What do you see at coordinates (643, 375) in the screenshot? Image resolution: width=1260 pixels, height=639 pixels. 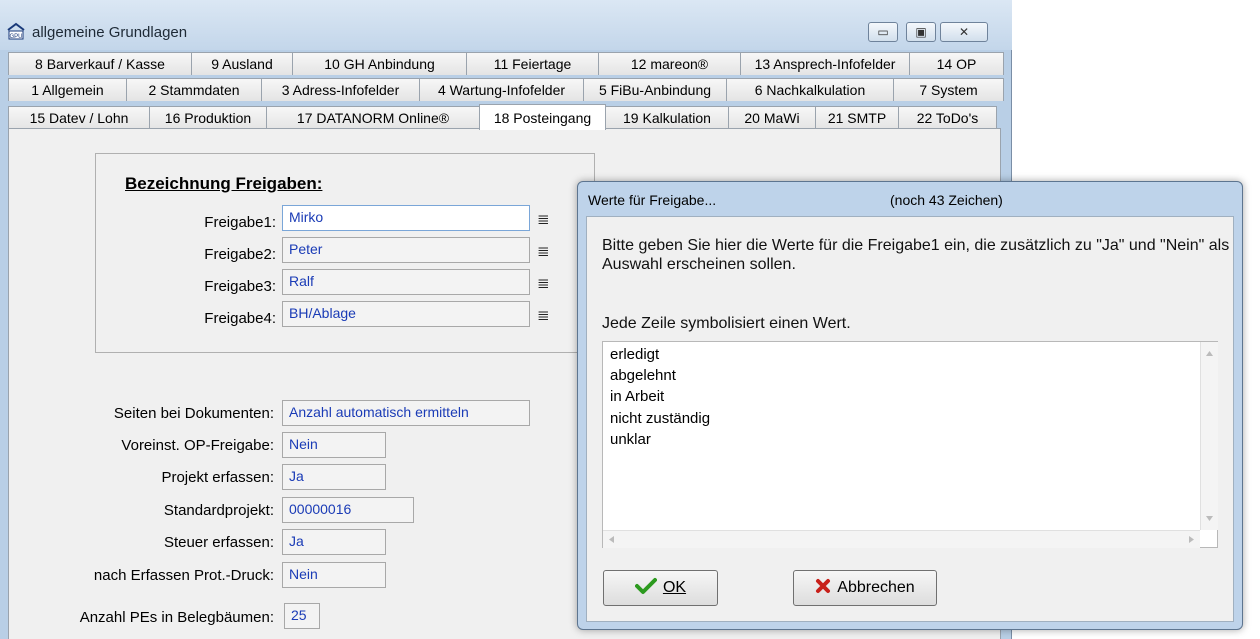 I see `value-line: abgelehnt` at bounding box center [643, 375].